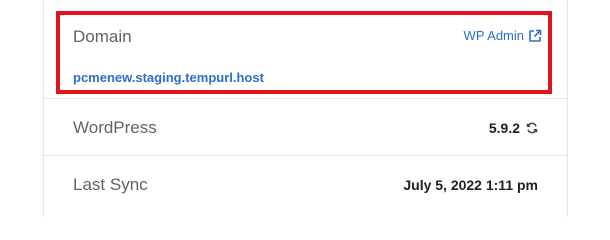 This screenshot has height=240, width=610. What do you see at coordinates (110, 184) in the screenshot?
I see `last-sync-label: Last Sync` at bounding box center [110, 184].